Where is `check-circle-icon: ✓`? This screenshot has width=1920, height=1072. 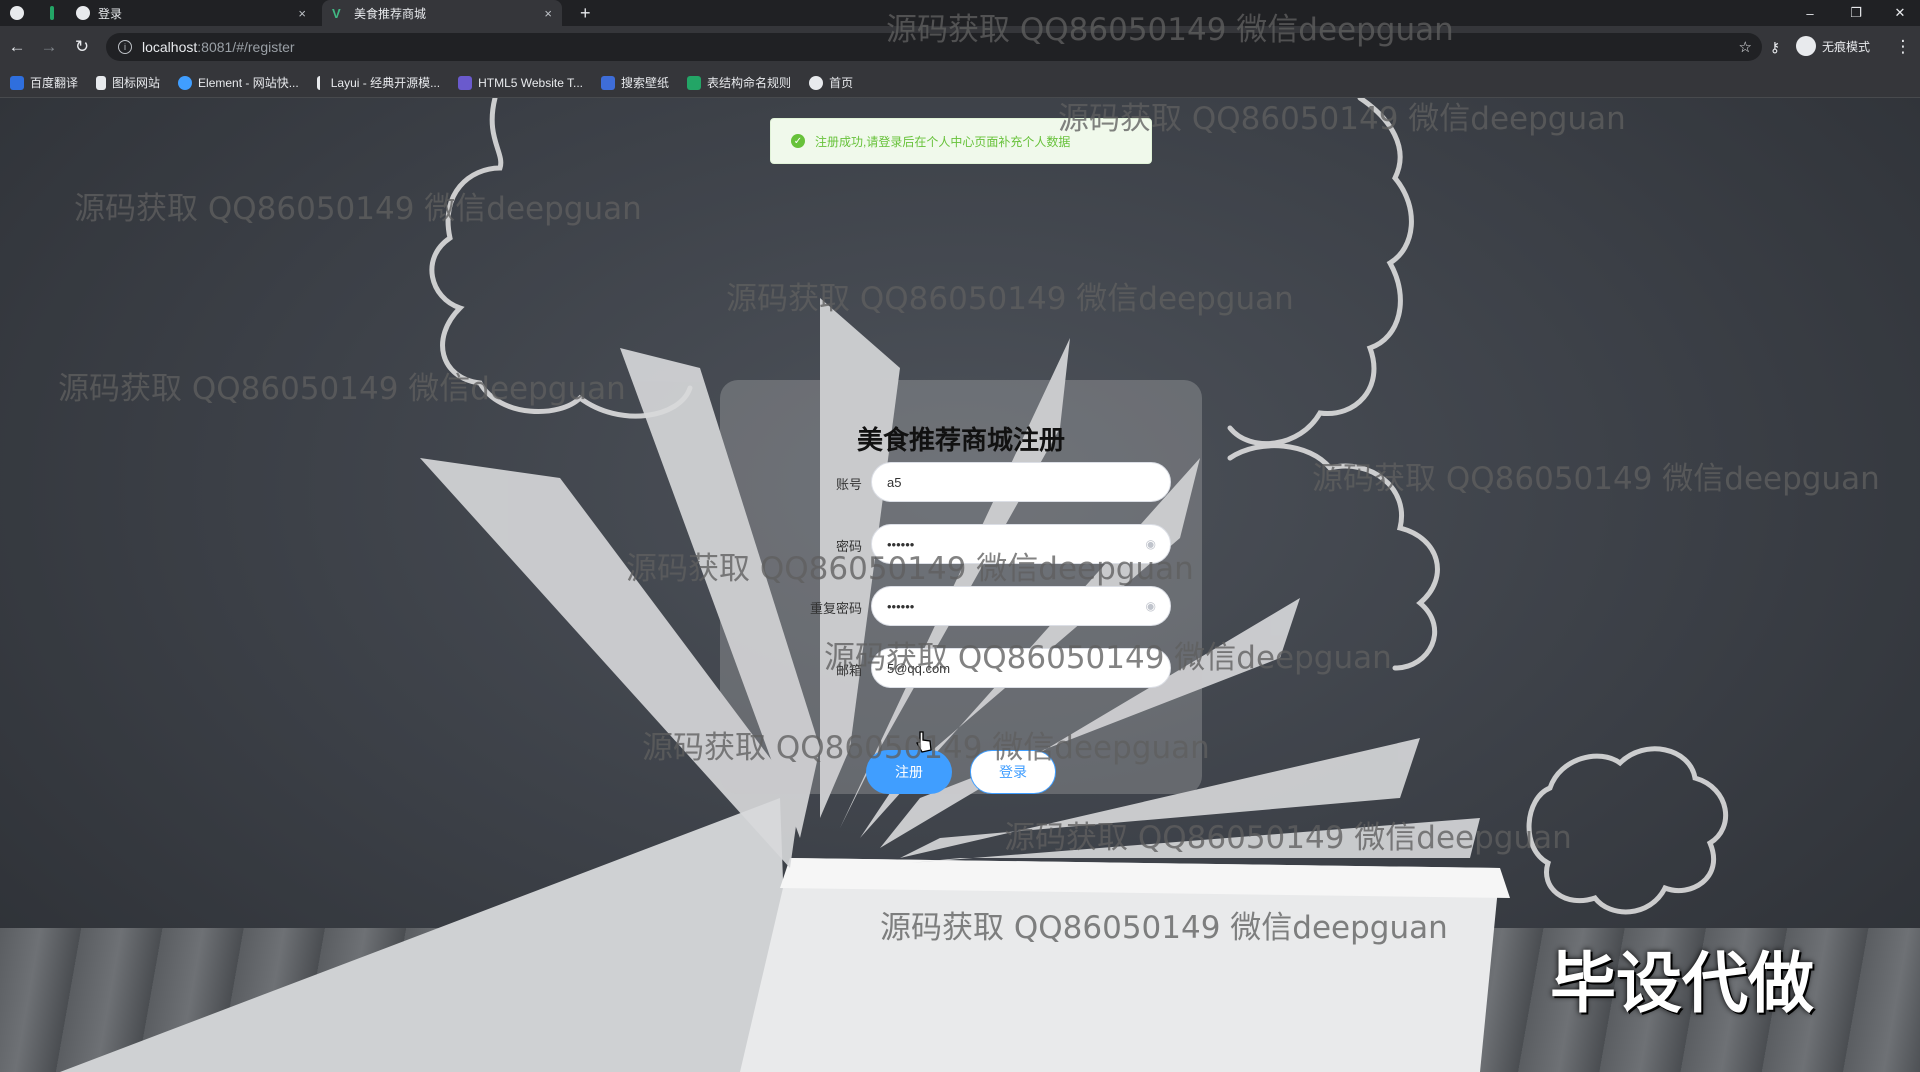
check-circle-icon: ✓ is located at coordinates (798, 141).